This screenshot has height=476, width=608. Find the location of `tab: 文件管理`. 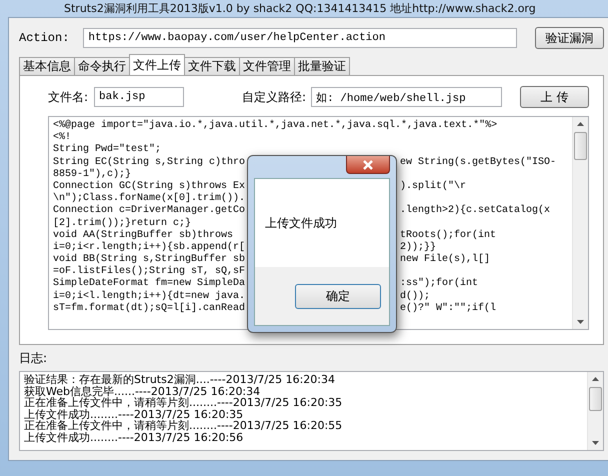

tab: 文件管理 is located at coordinates (267, 66).